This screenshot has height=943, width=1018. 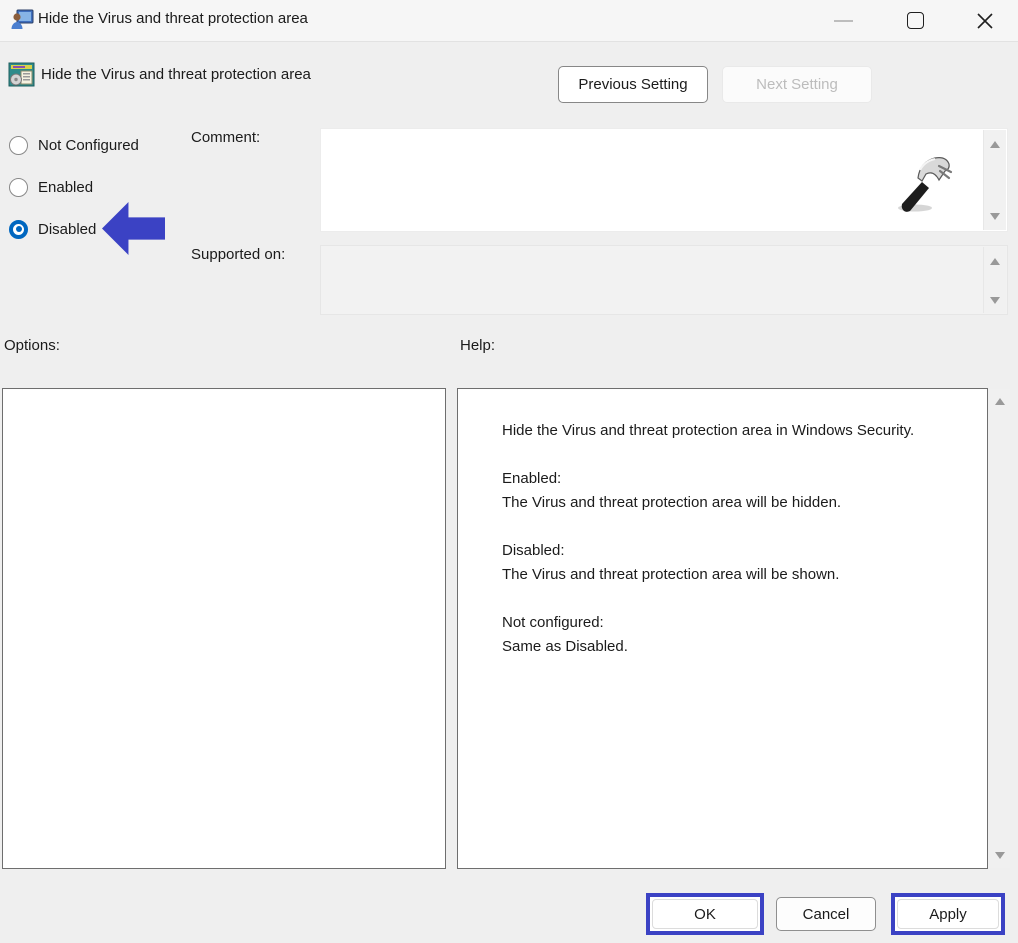 I want to click on maximize-button, so click(x=915, y=20).